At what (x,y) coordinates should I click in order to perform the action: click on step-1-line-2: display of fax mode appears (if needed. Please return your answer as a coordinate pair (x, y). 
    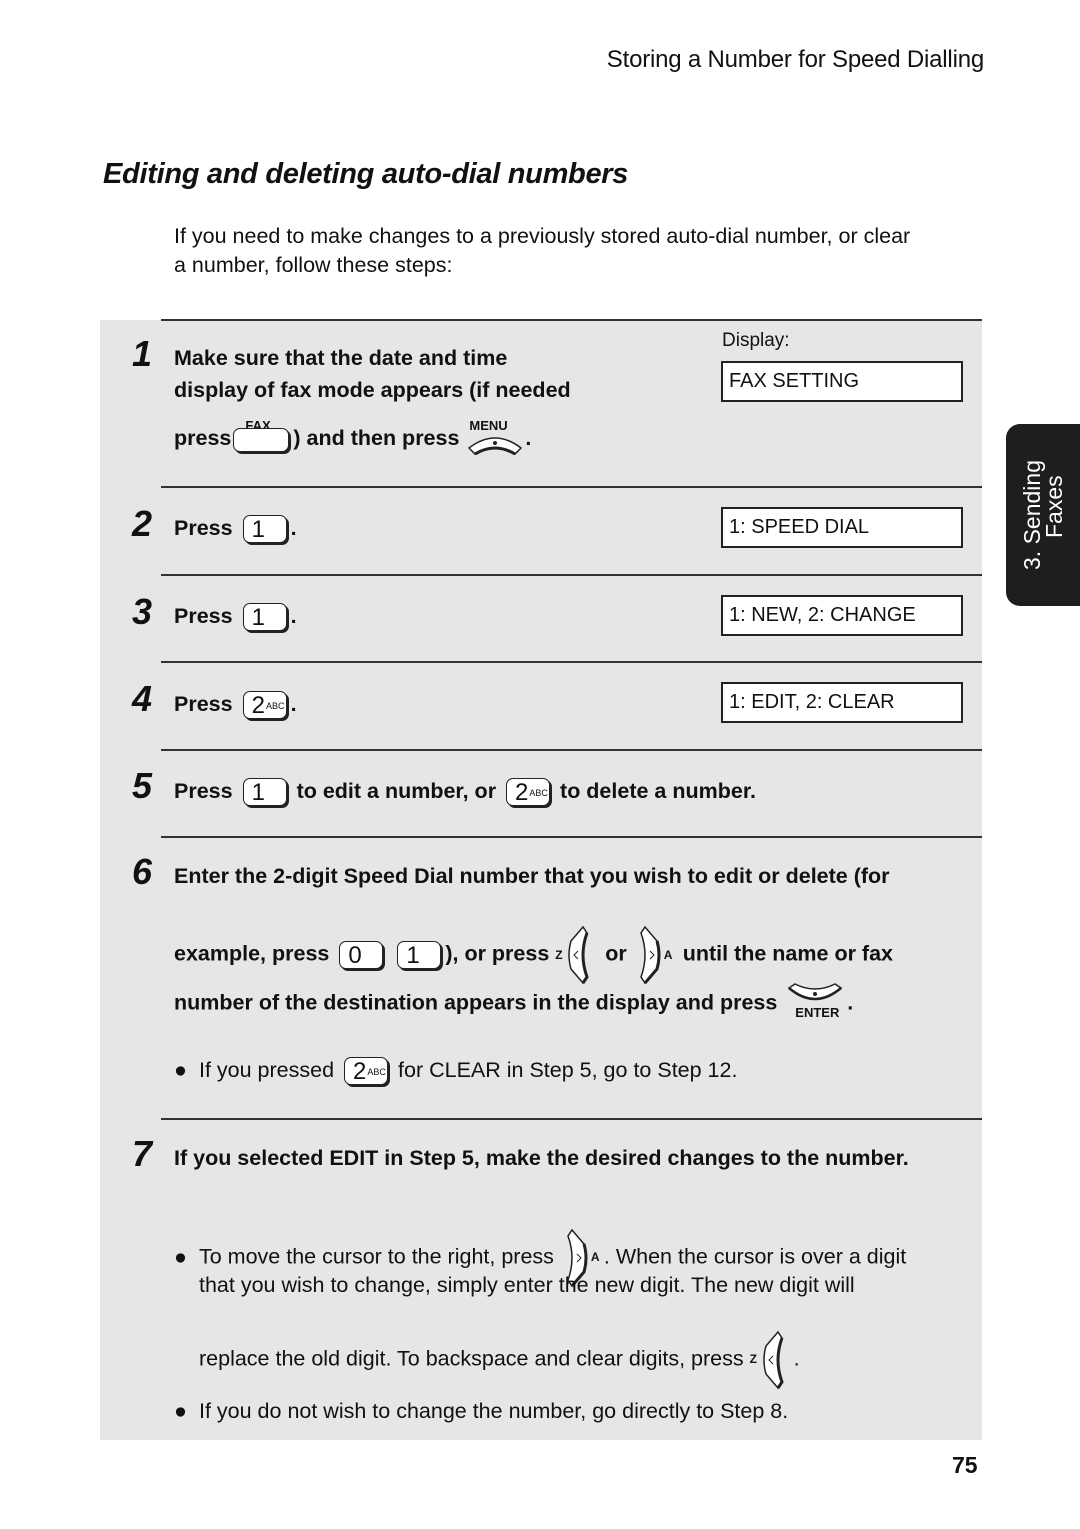
    Looking at the image, I should click on (372, 390).